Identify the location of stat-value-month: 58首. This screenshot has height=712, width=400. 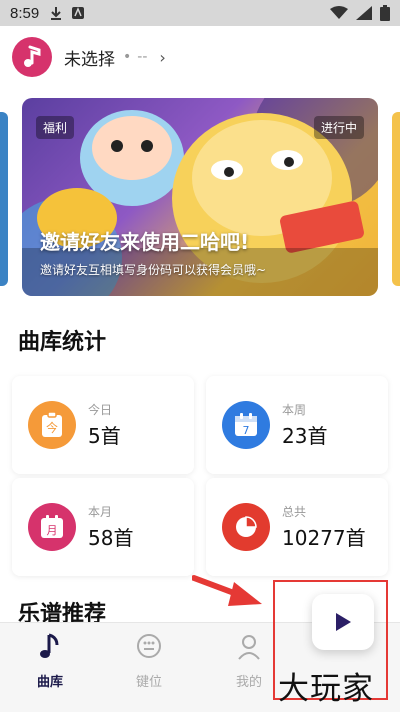
(111, 538).